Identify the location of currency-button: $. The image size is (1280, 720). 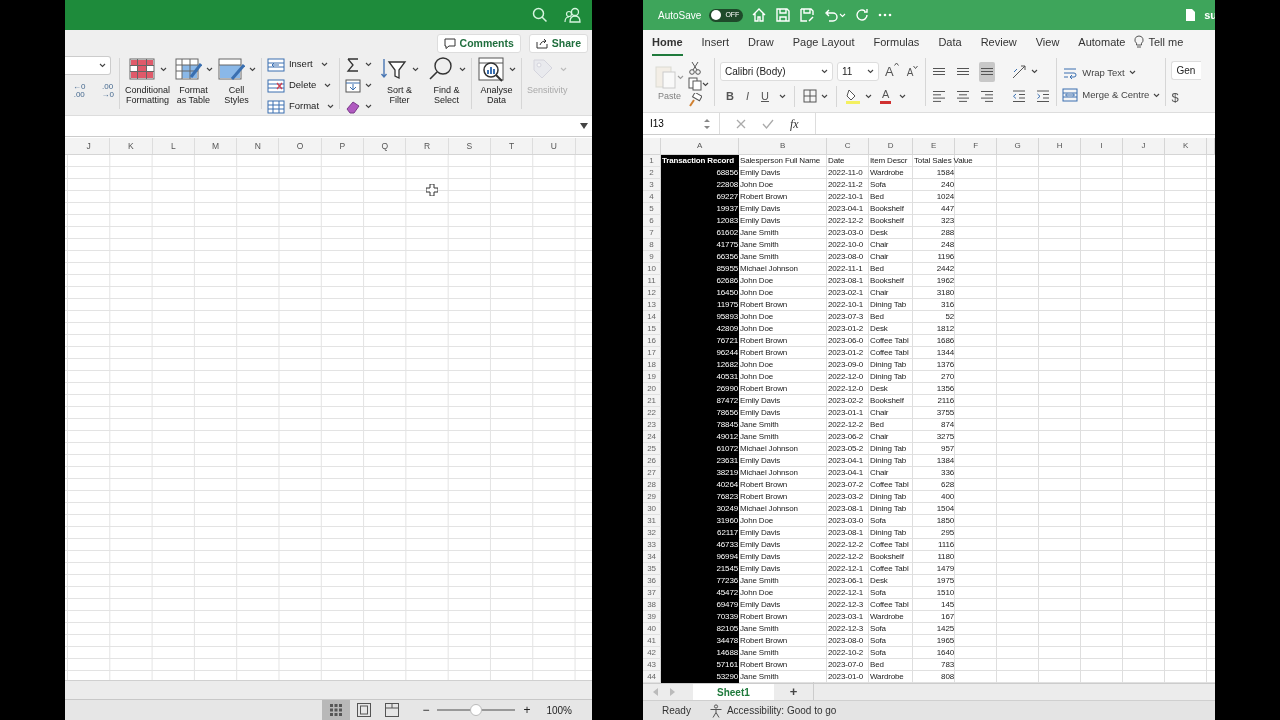
(1186, 97).